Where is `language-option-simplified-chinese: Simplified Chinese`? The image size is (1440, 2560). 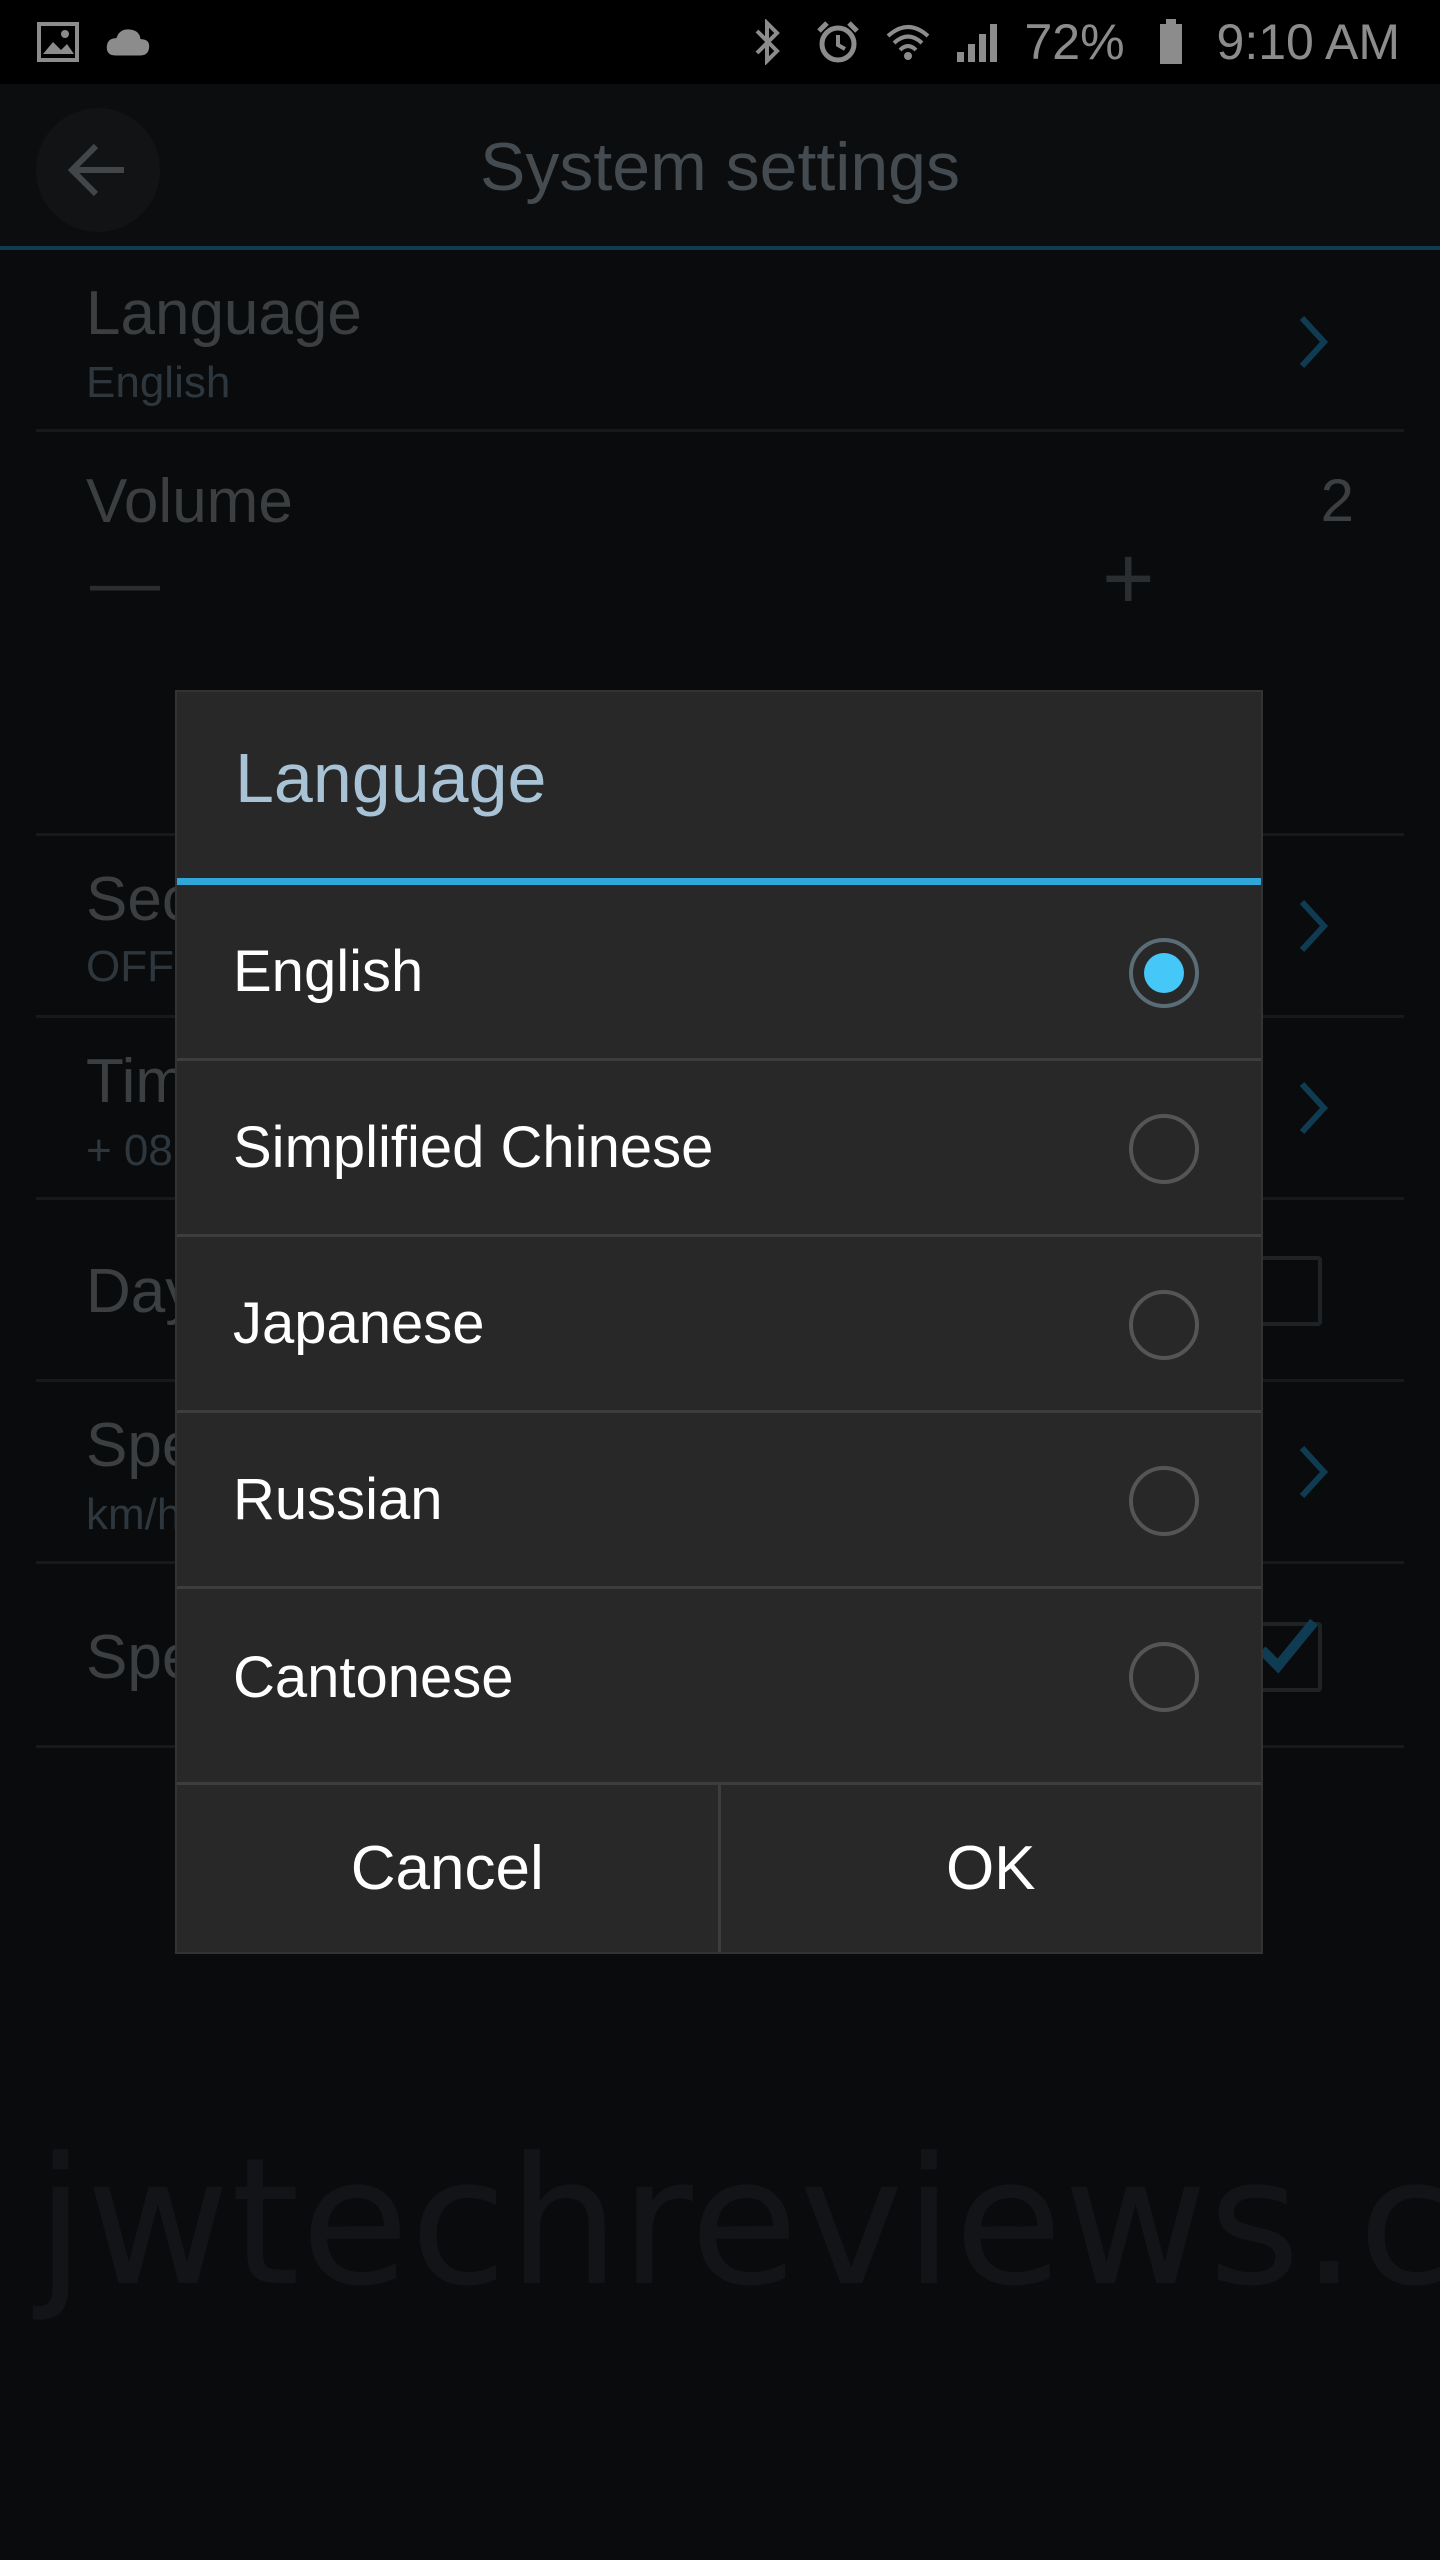
language-option-simplified-chinese: Simplified Chinese is located at coordinates (719, 1149).